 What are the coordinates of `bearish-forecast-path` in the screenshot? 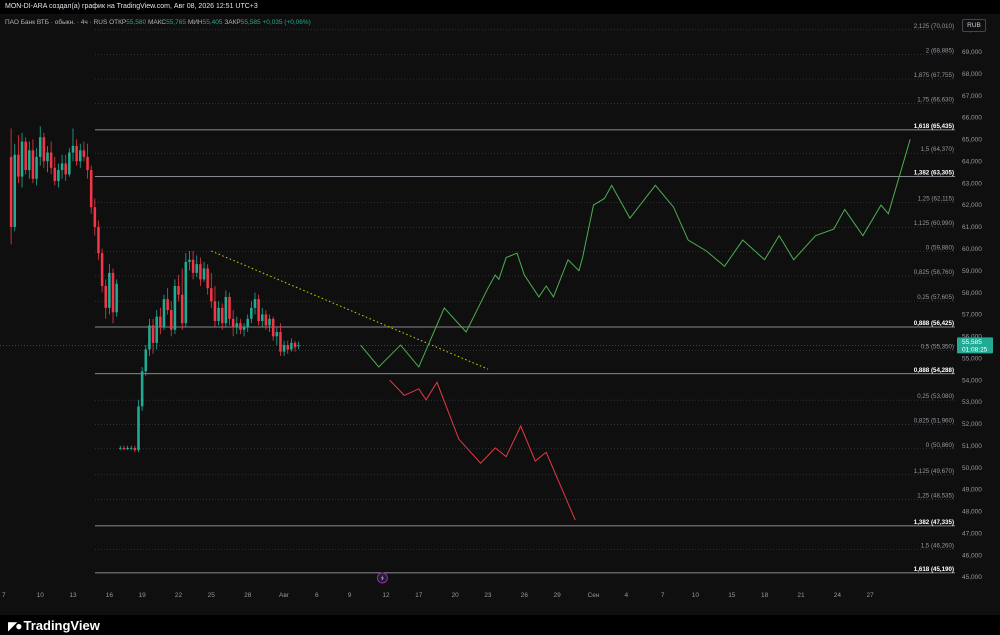 It's located at (482, 450).